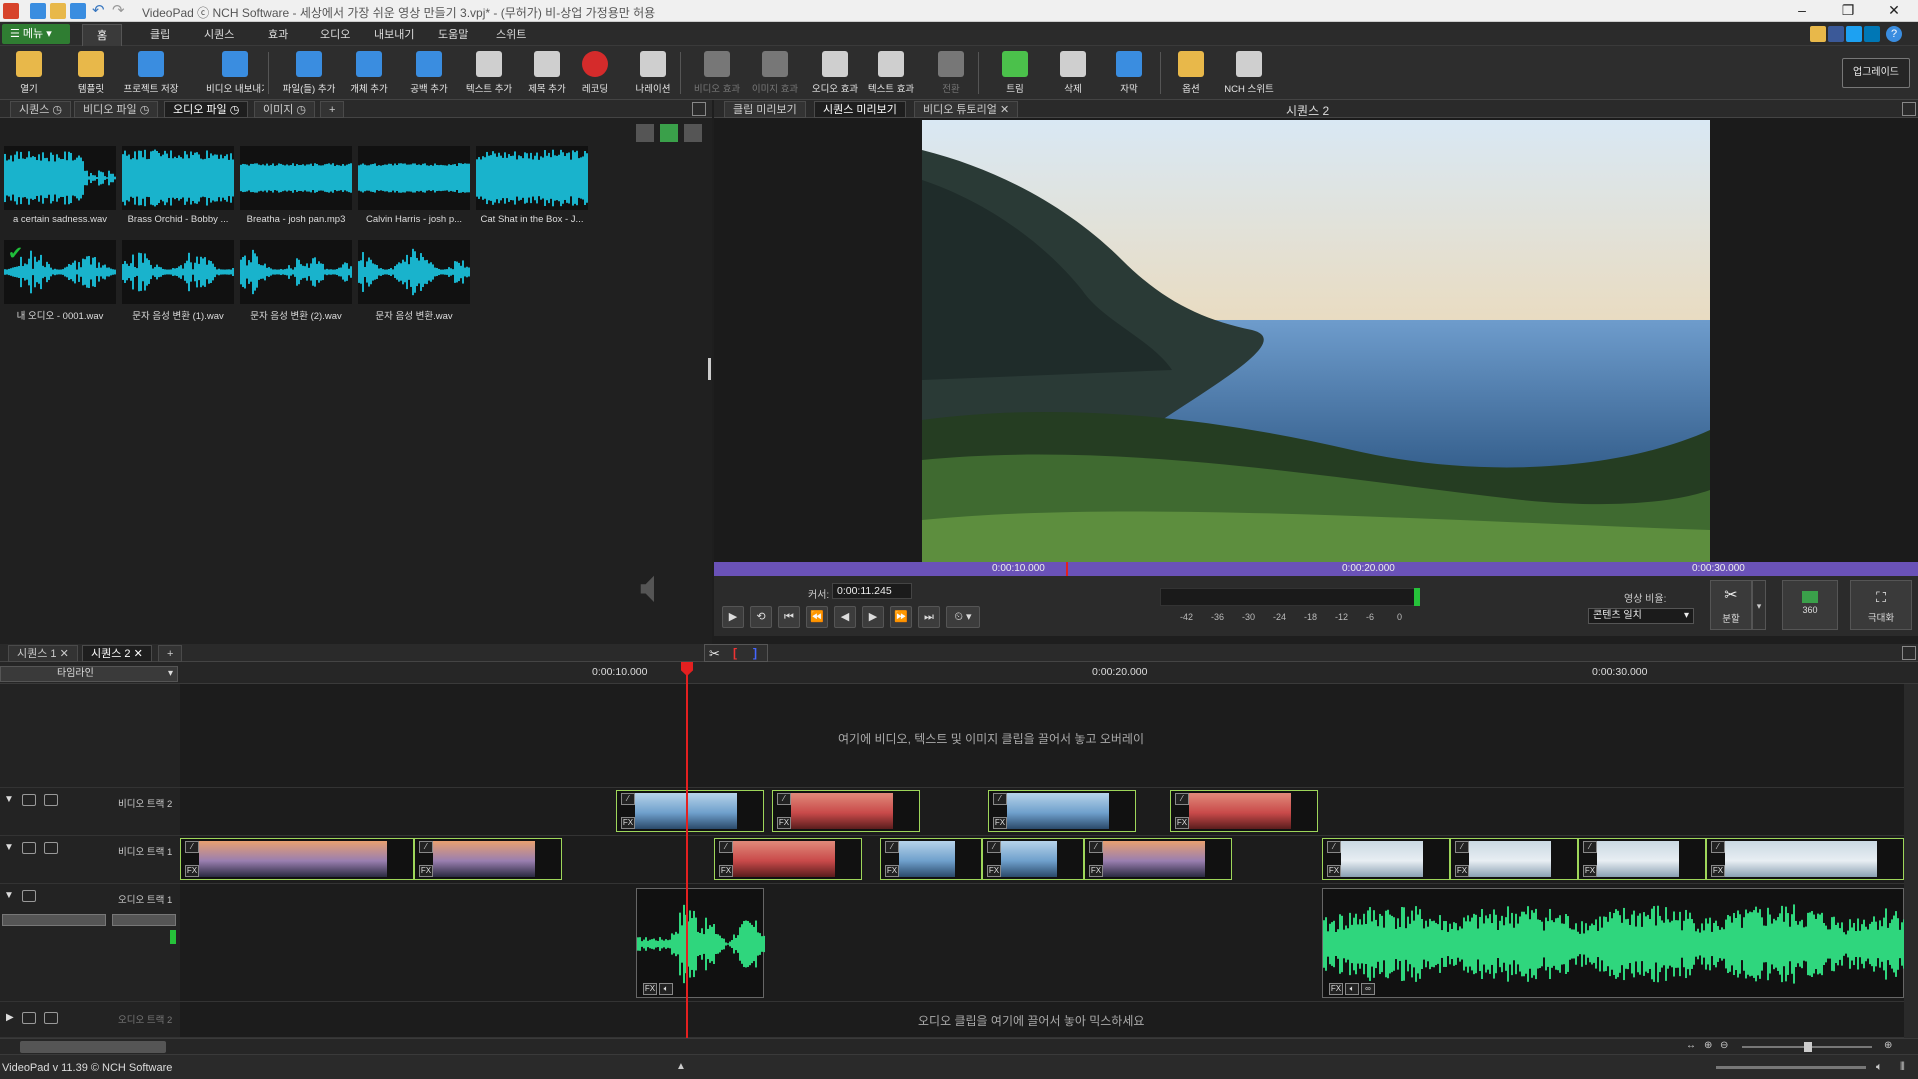 The height and width of the screenshot is (1079, 1918). Describe the element at coordinates (38, 11) in the screenshot. I see `new-project-icon` at that location.